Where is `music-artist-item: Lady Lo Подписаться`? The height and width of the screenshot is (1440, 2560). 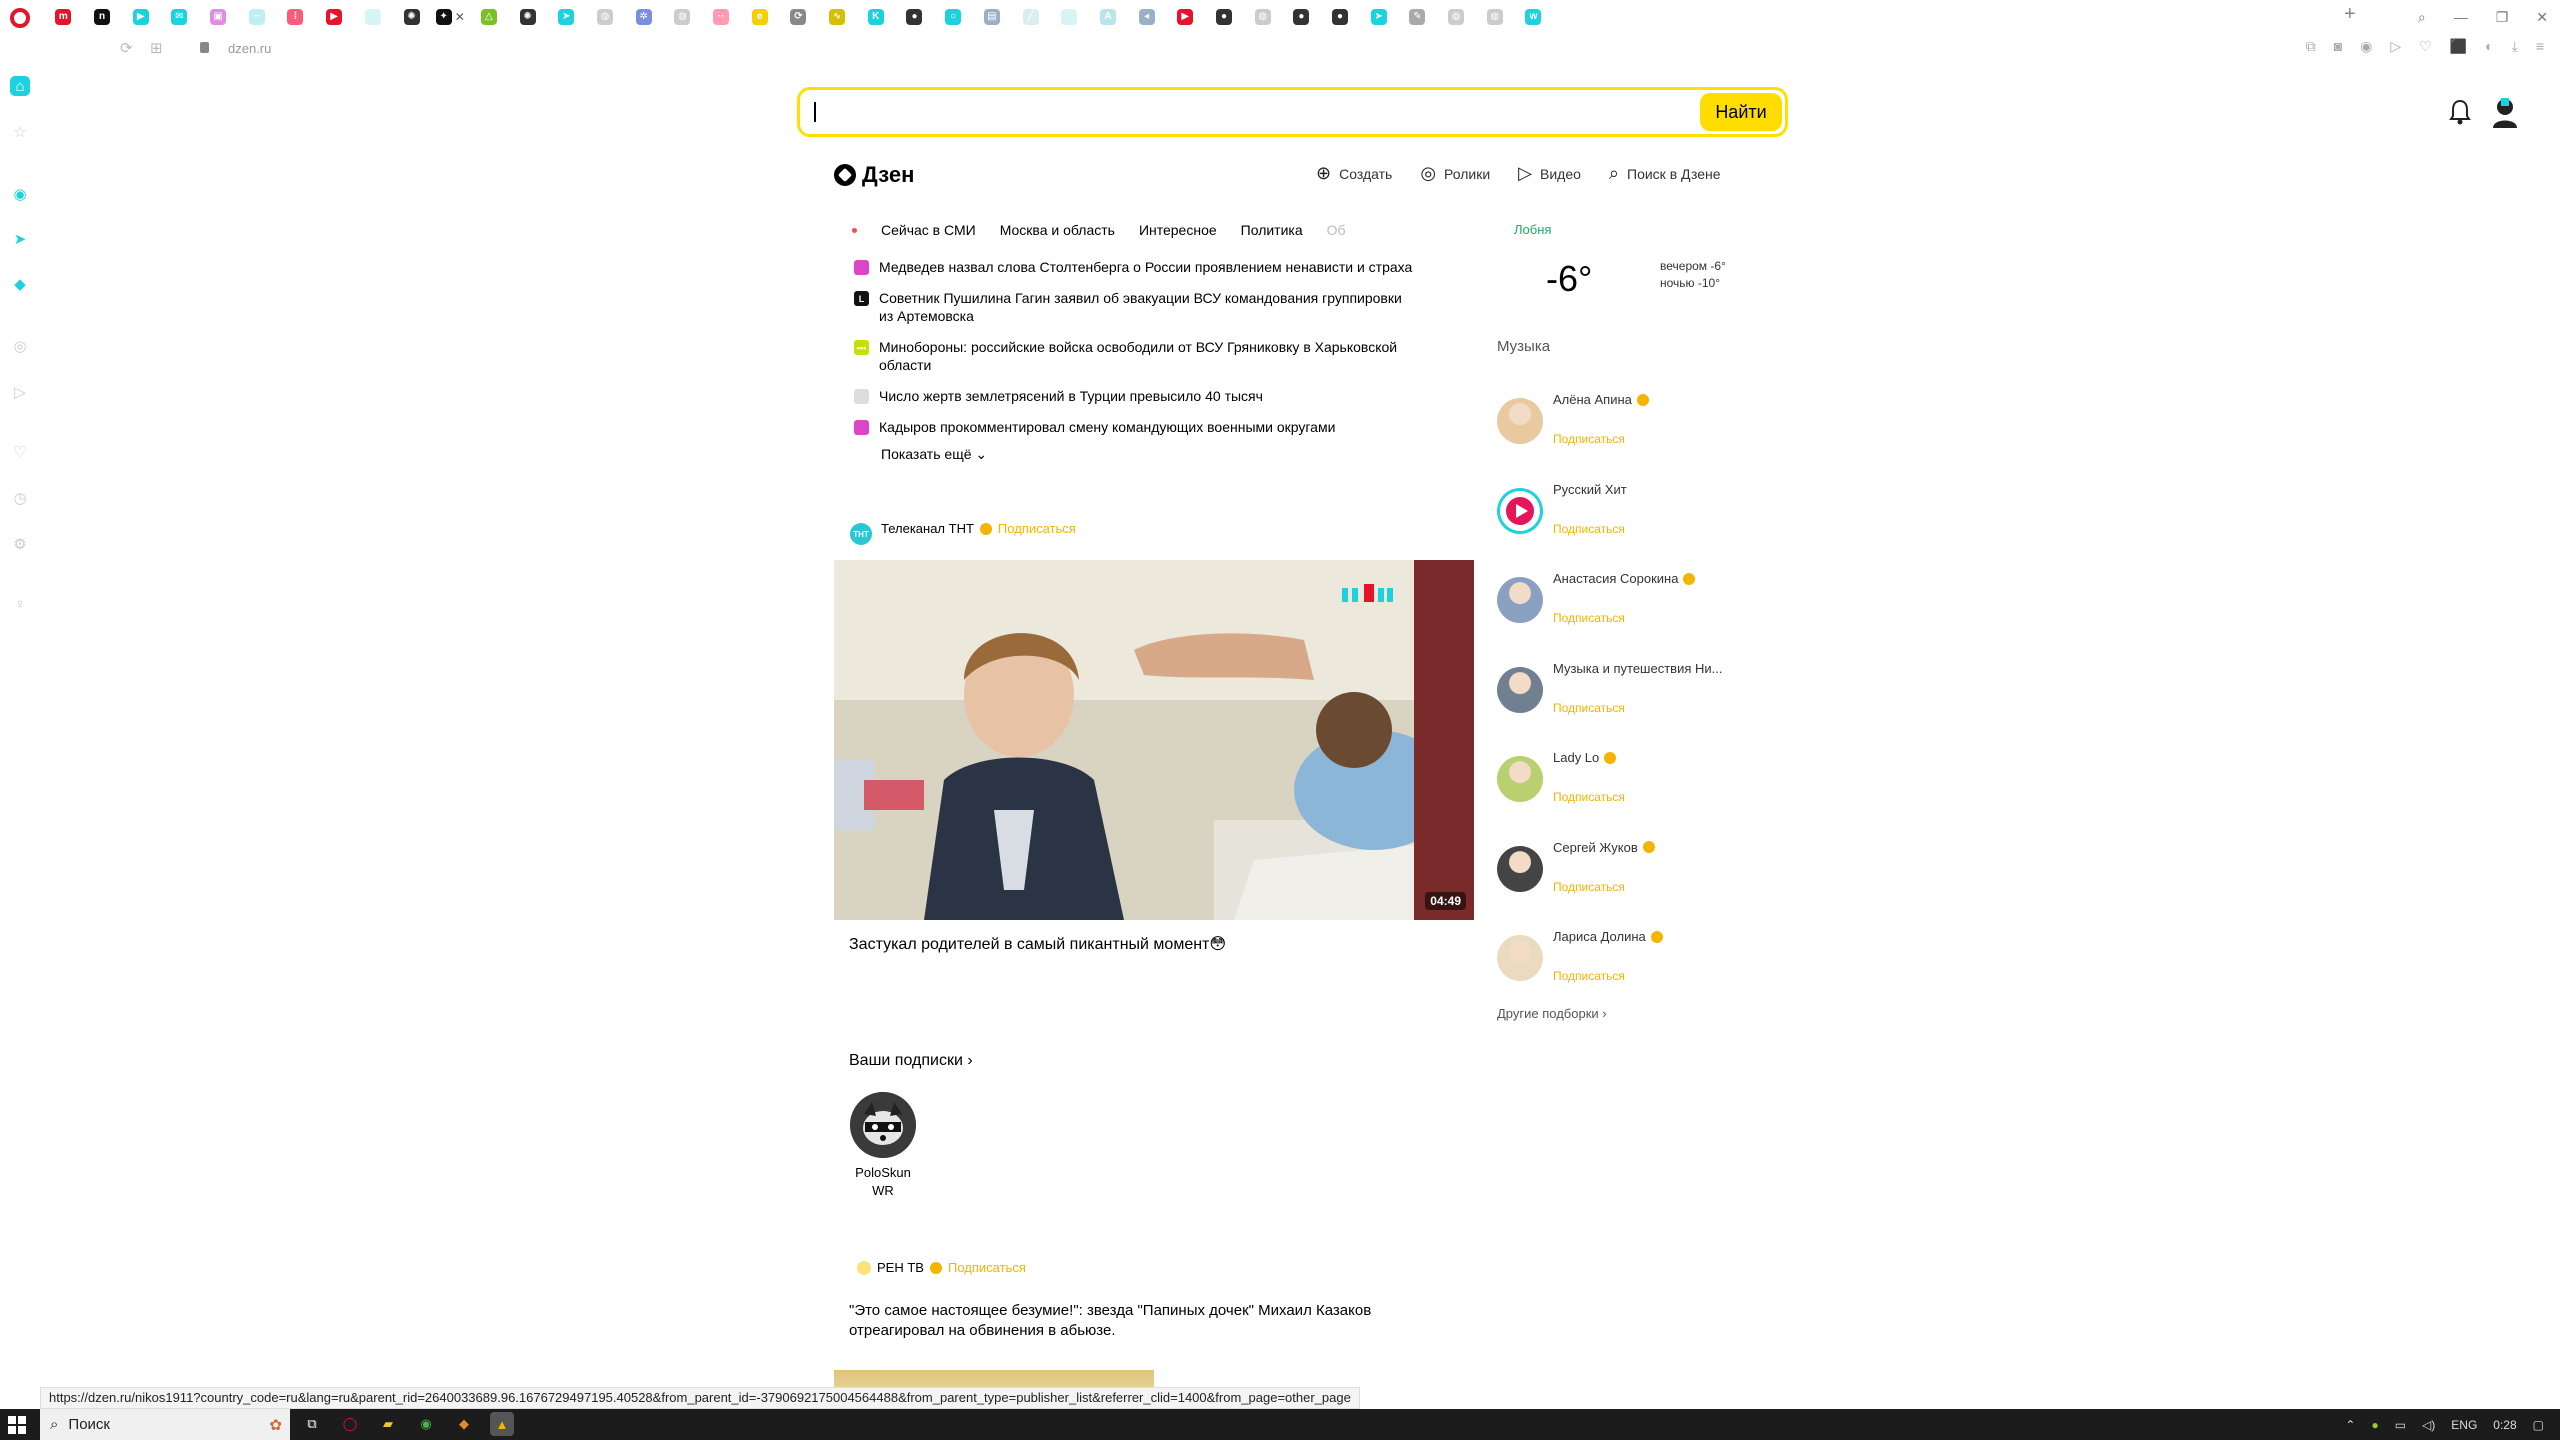
music-artist-item: Lady Lo Подписаться is located at coordinates (1627, 790).